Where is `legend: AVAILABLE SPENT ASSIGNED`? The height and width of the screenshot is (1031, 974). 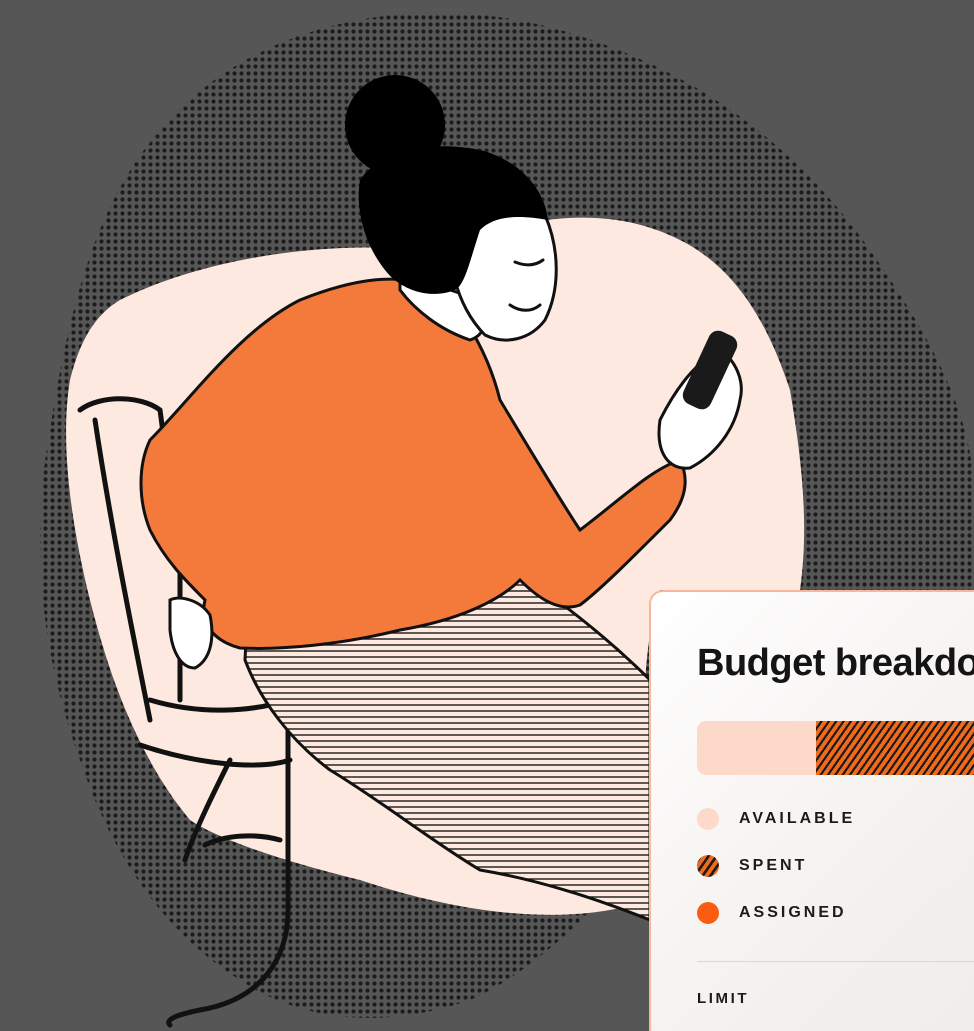 legend: AVAILABLE SPENT ASSIGNED is located at coordinates (776, 877).